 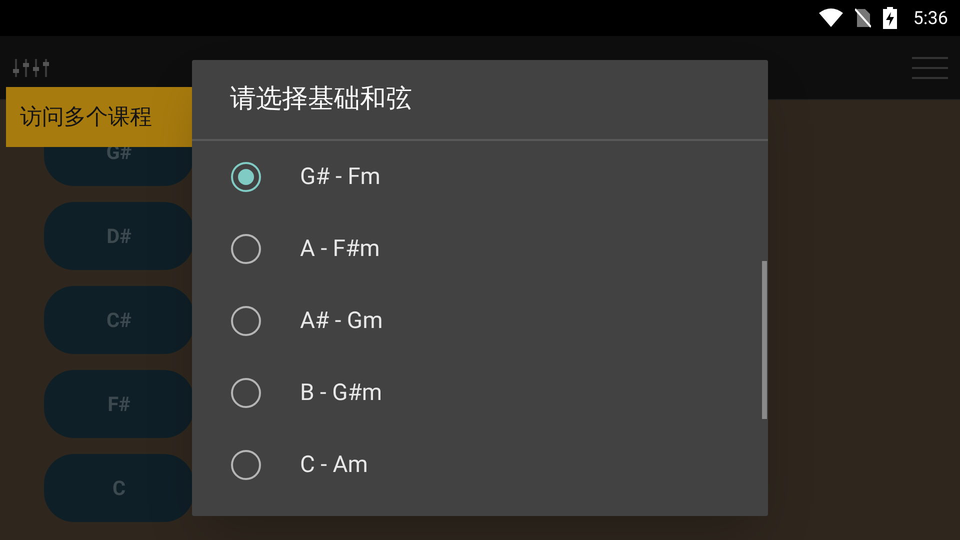 I want to click on option-label: A - F#m, so click(x=340, y=249).